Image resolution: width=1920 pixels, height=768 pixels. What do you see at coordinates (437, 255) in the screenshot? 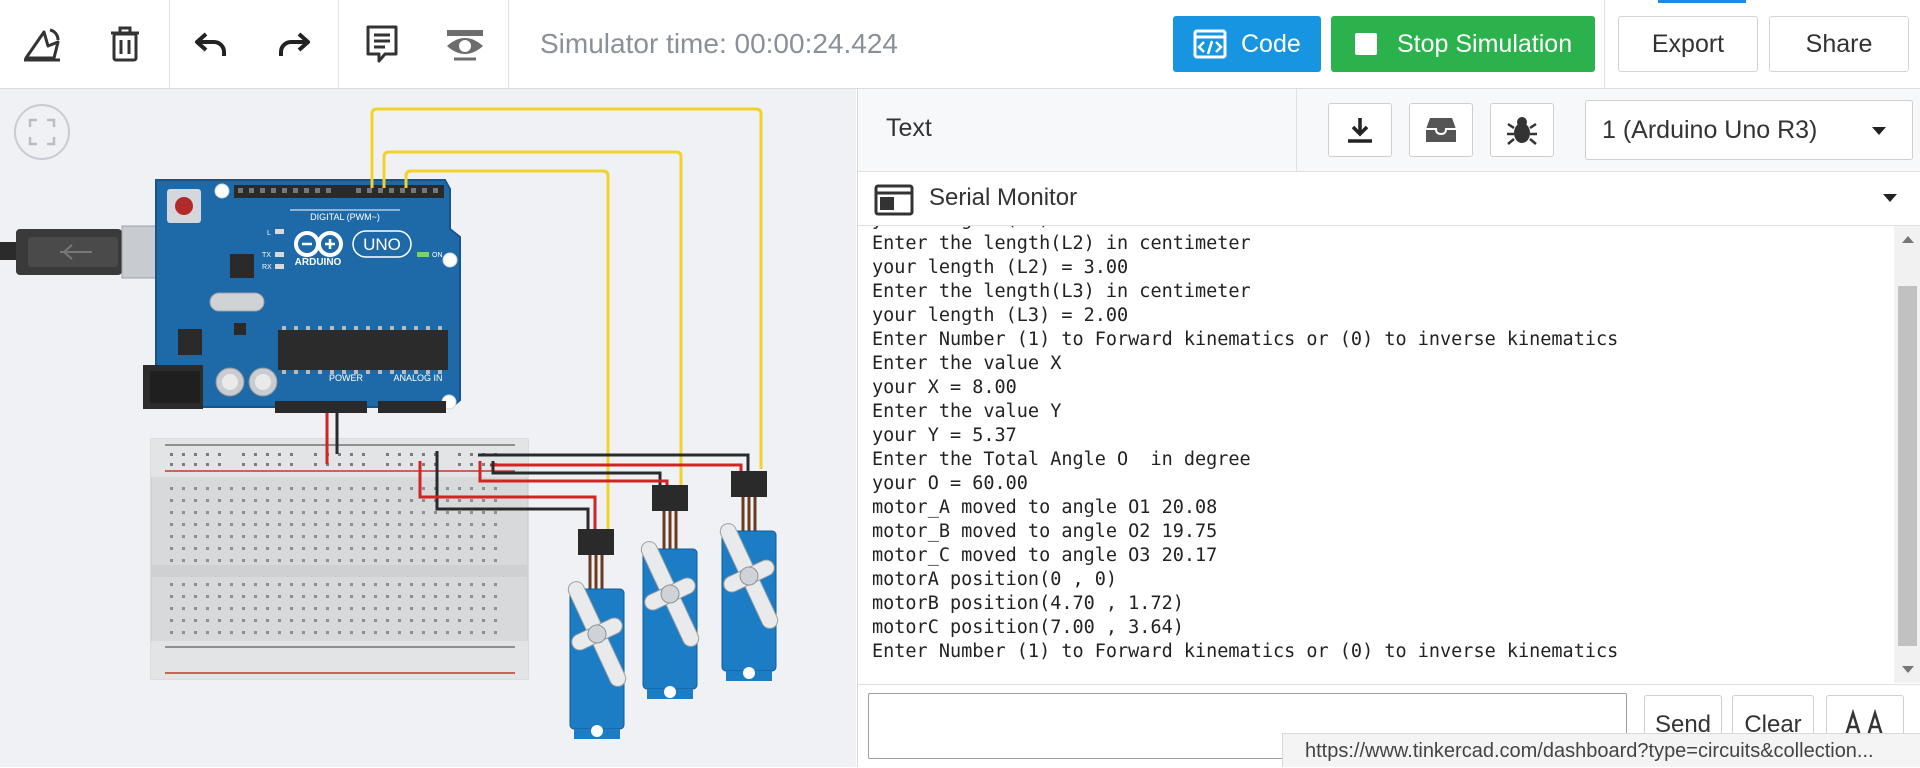
I see `on-led-label: ON` at bounding box center [437, 255].